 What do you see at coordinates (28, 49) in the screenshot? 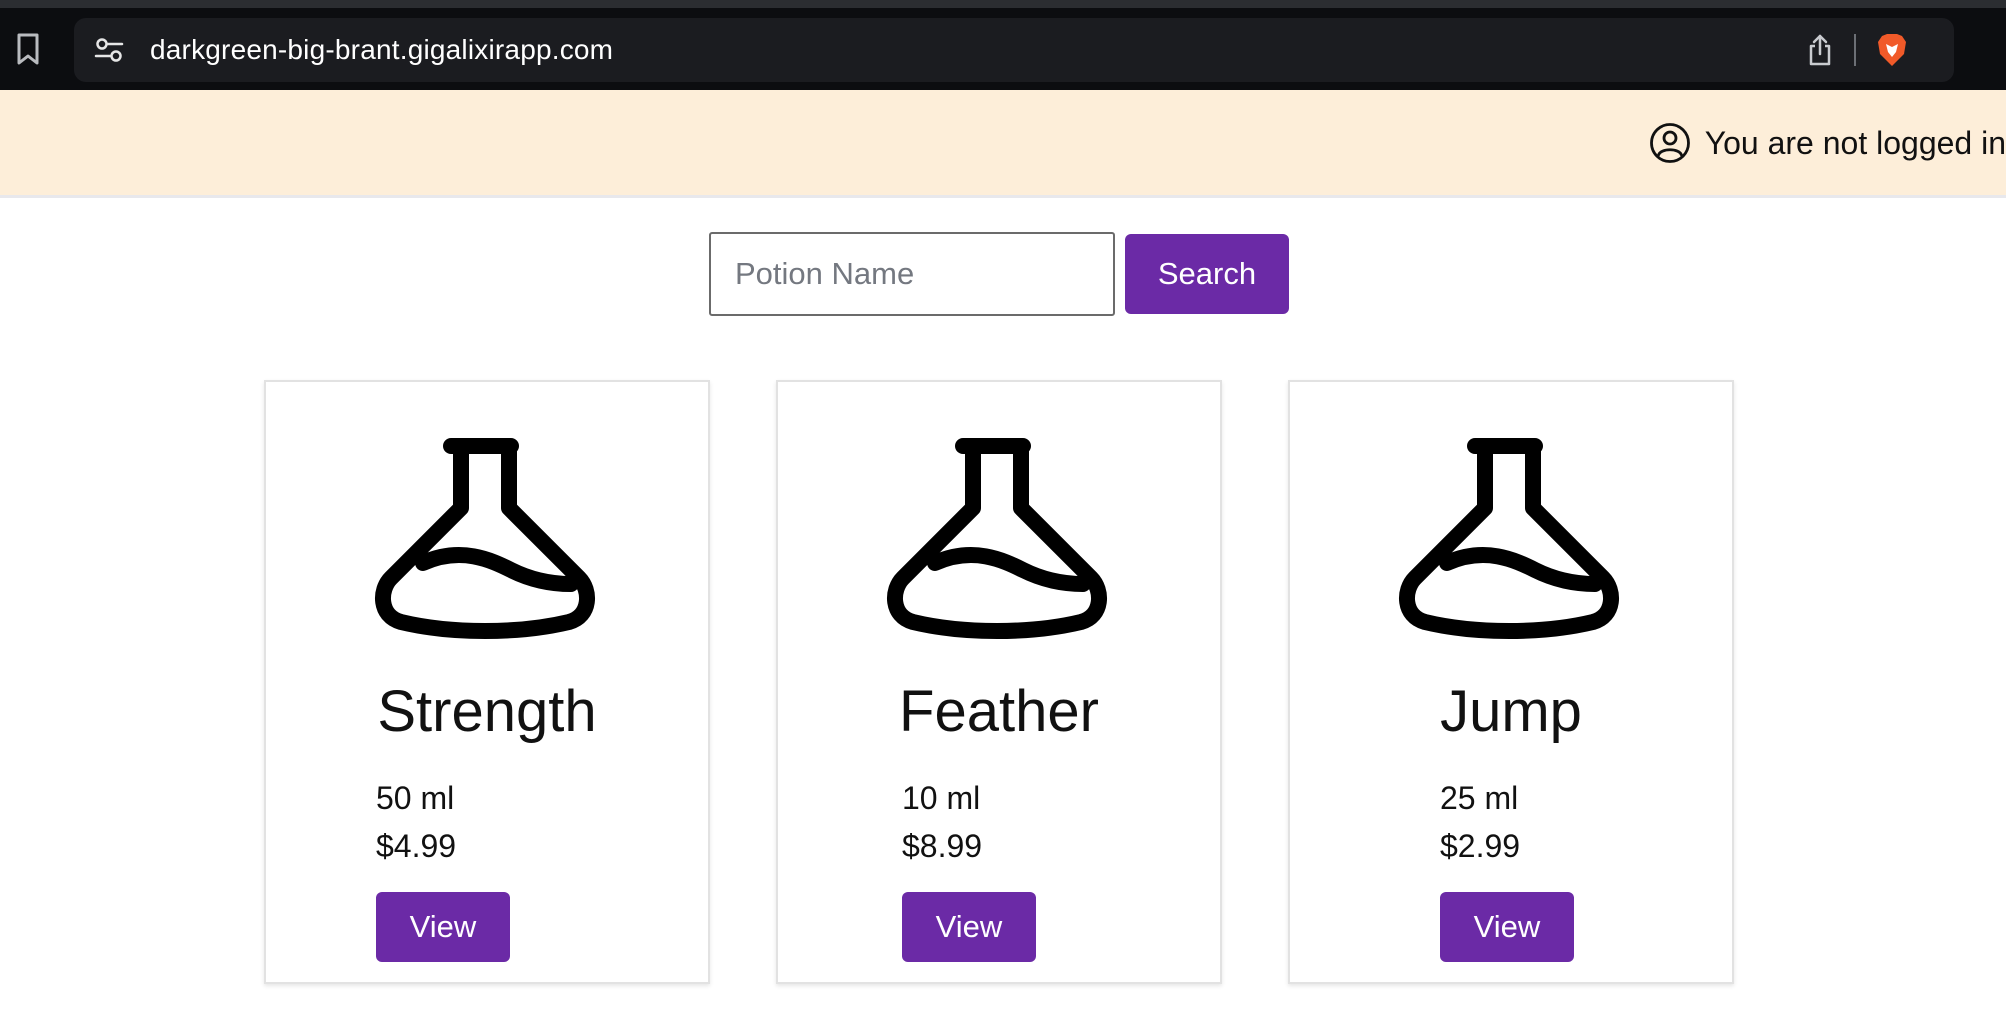
I see `bookmark-icon` at bounding box center [28, 49].